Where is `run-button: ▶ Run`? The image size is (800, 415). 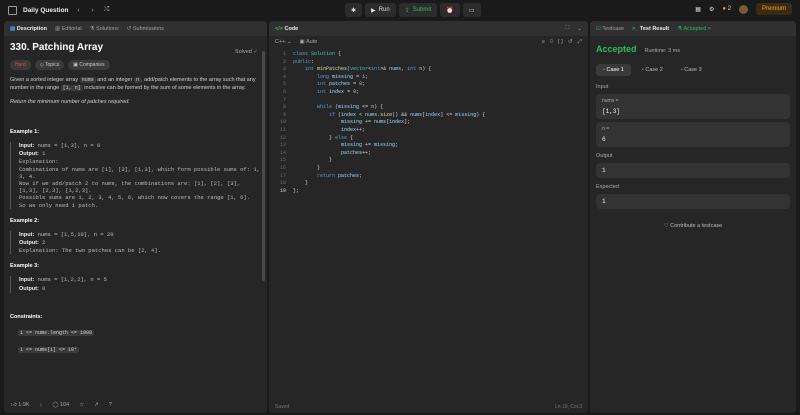 run-button: ▶ Run is located at coordinates (380, 10).